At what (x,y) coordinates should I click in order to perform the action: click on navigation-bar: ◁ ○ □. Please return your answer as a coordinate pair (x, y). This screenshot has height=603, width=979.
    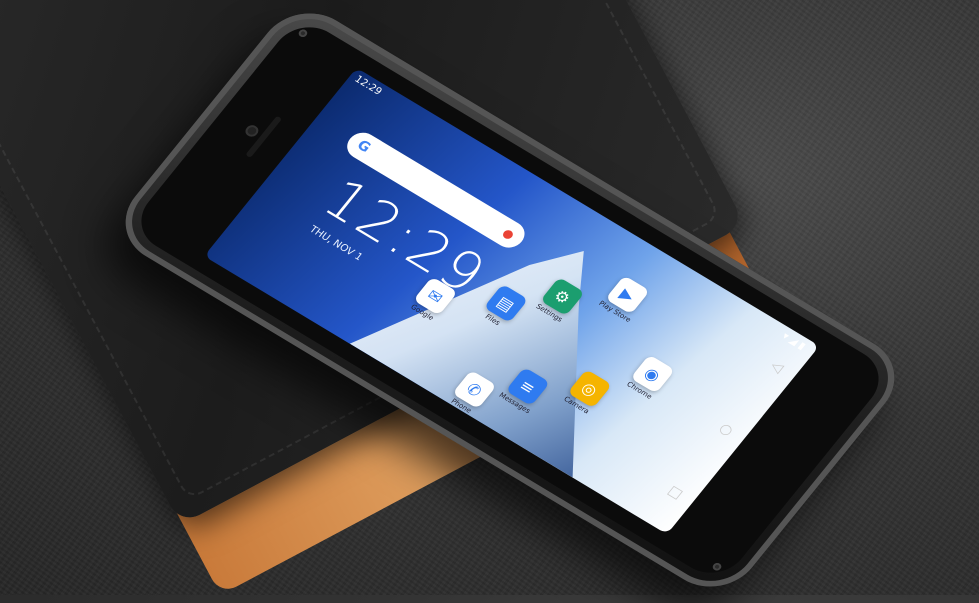
    Looking at the image, I should click on (726, 429).